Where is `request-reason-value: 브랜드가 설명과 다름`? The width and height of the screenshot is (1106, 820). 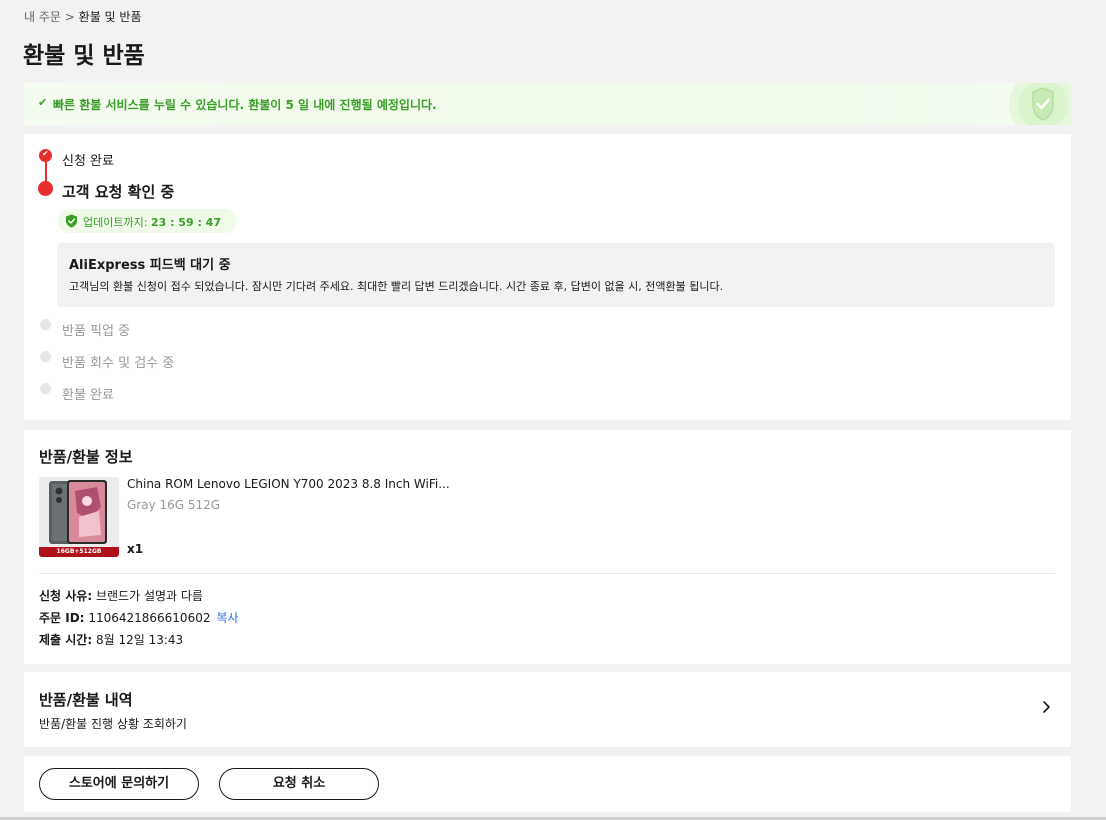 request-reason-value: 브랜드가 설명과 다름 is located at coordinates (149, 596).